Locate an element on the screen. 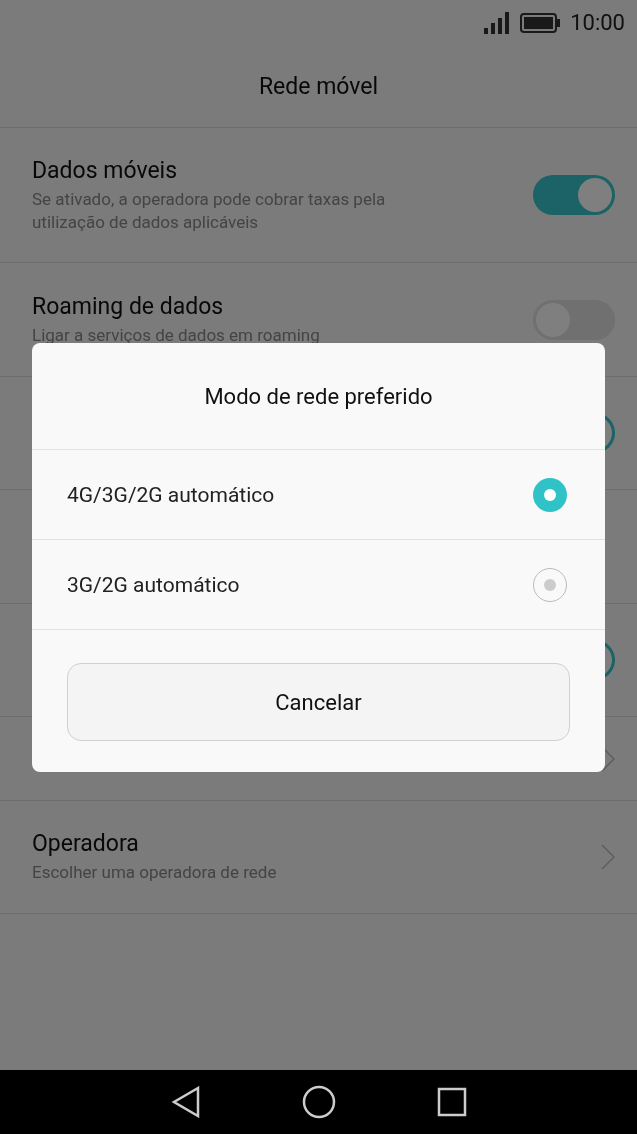 The image size is (637, 1134). clock-time: 10:00 is located at coordinates (597, 22).